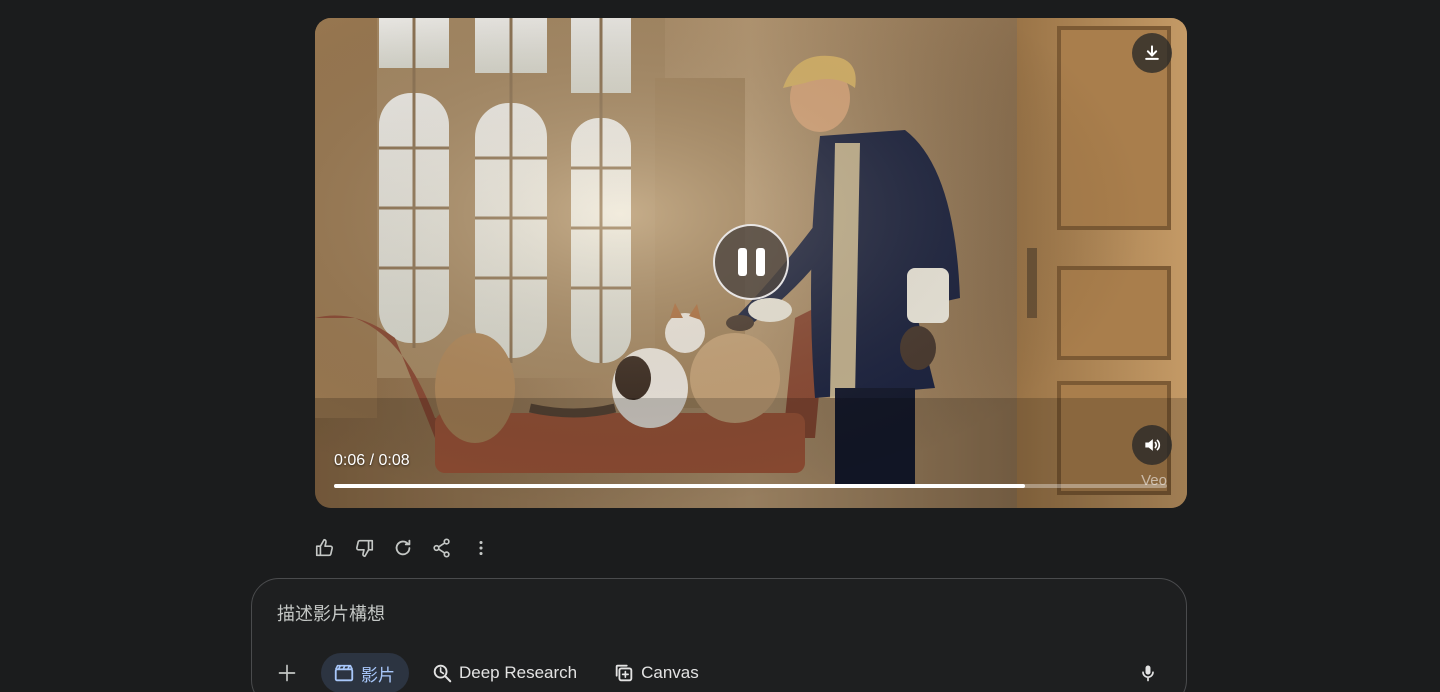  I want to click on time-display: 0:06 / 0:08, so click(372, 460).